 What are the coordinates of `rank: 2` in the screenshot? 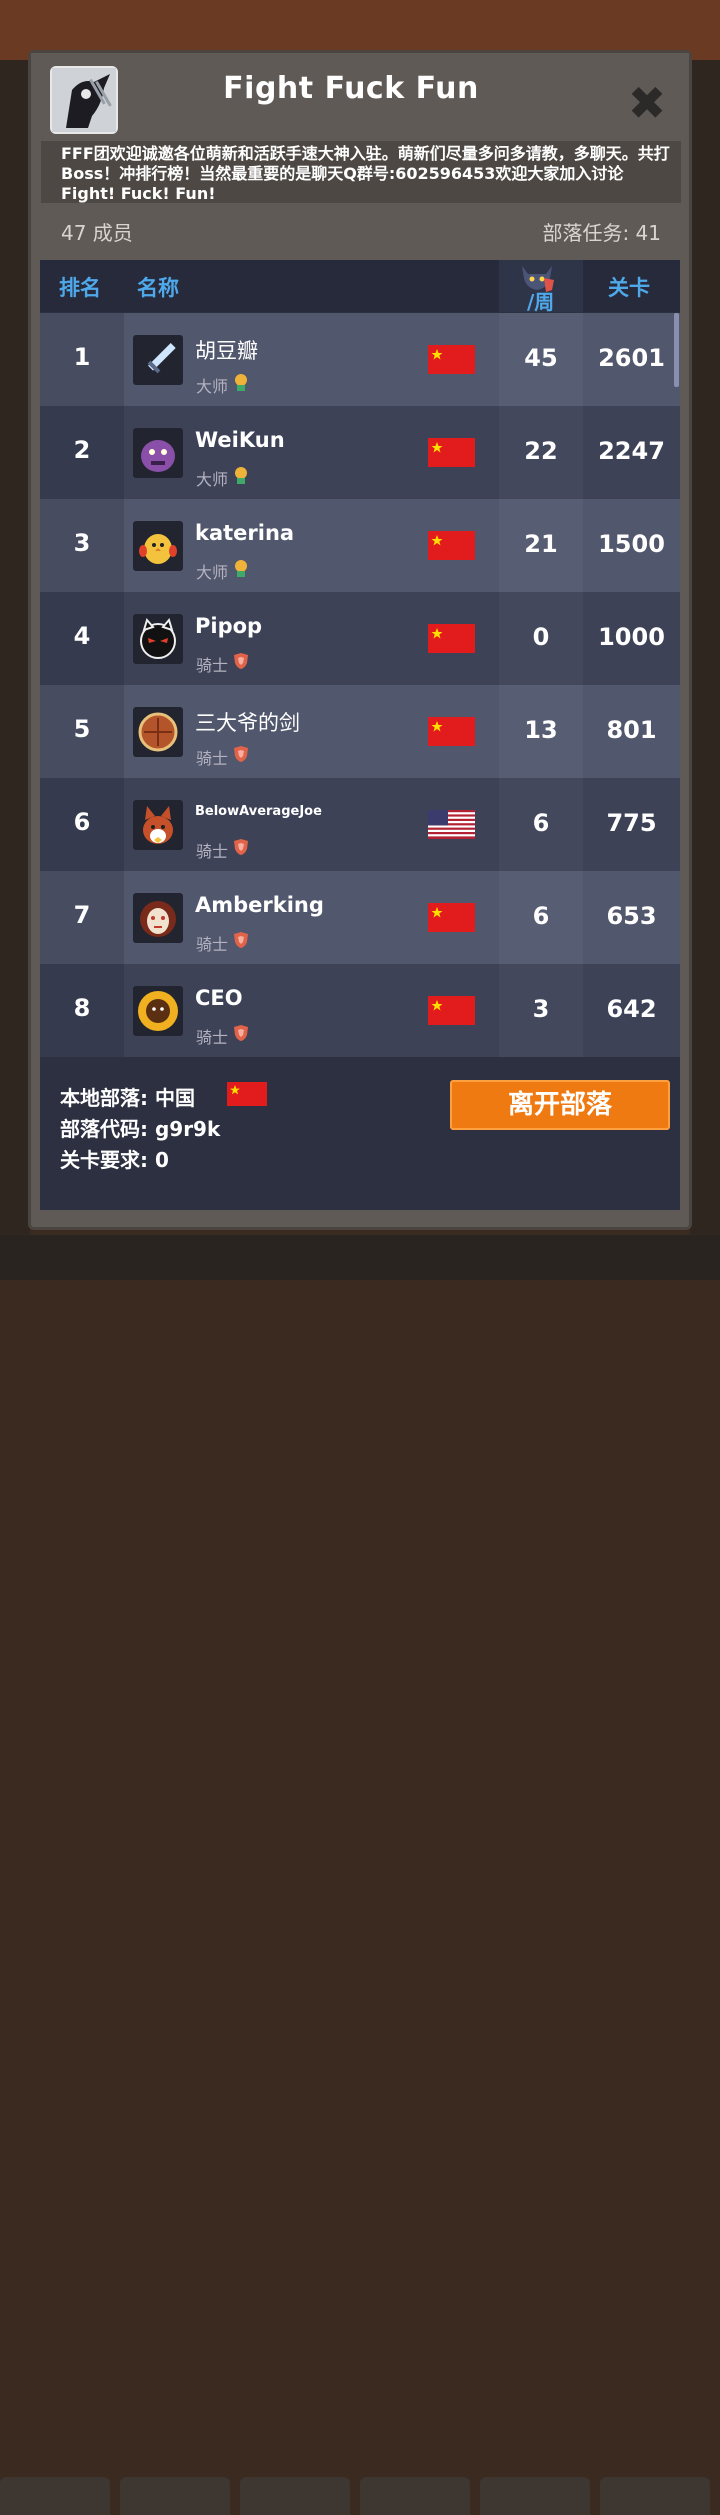 It's located at (82, 450).